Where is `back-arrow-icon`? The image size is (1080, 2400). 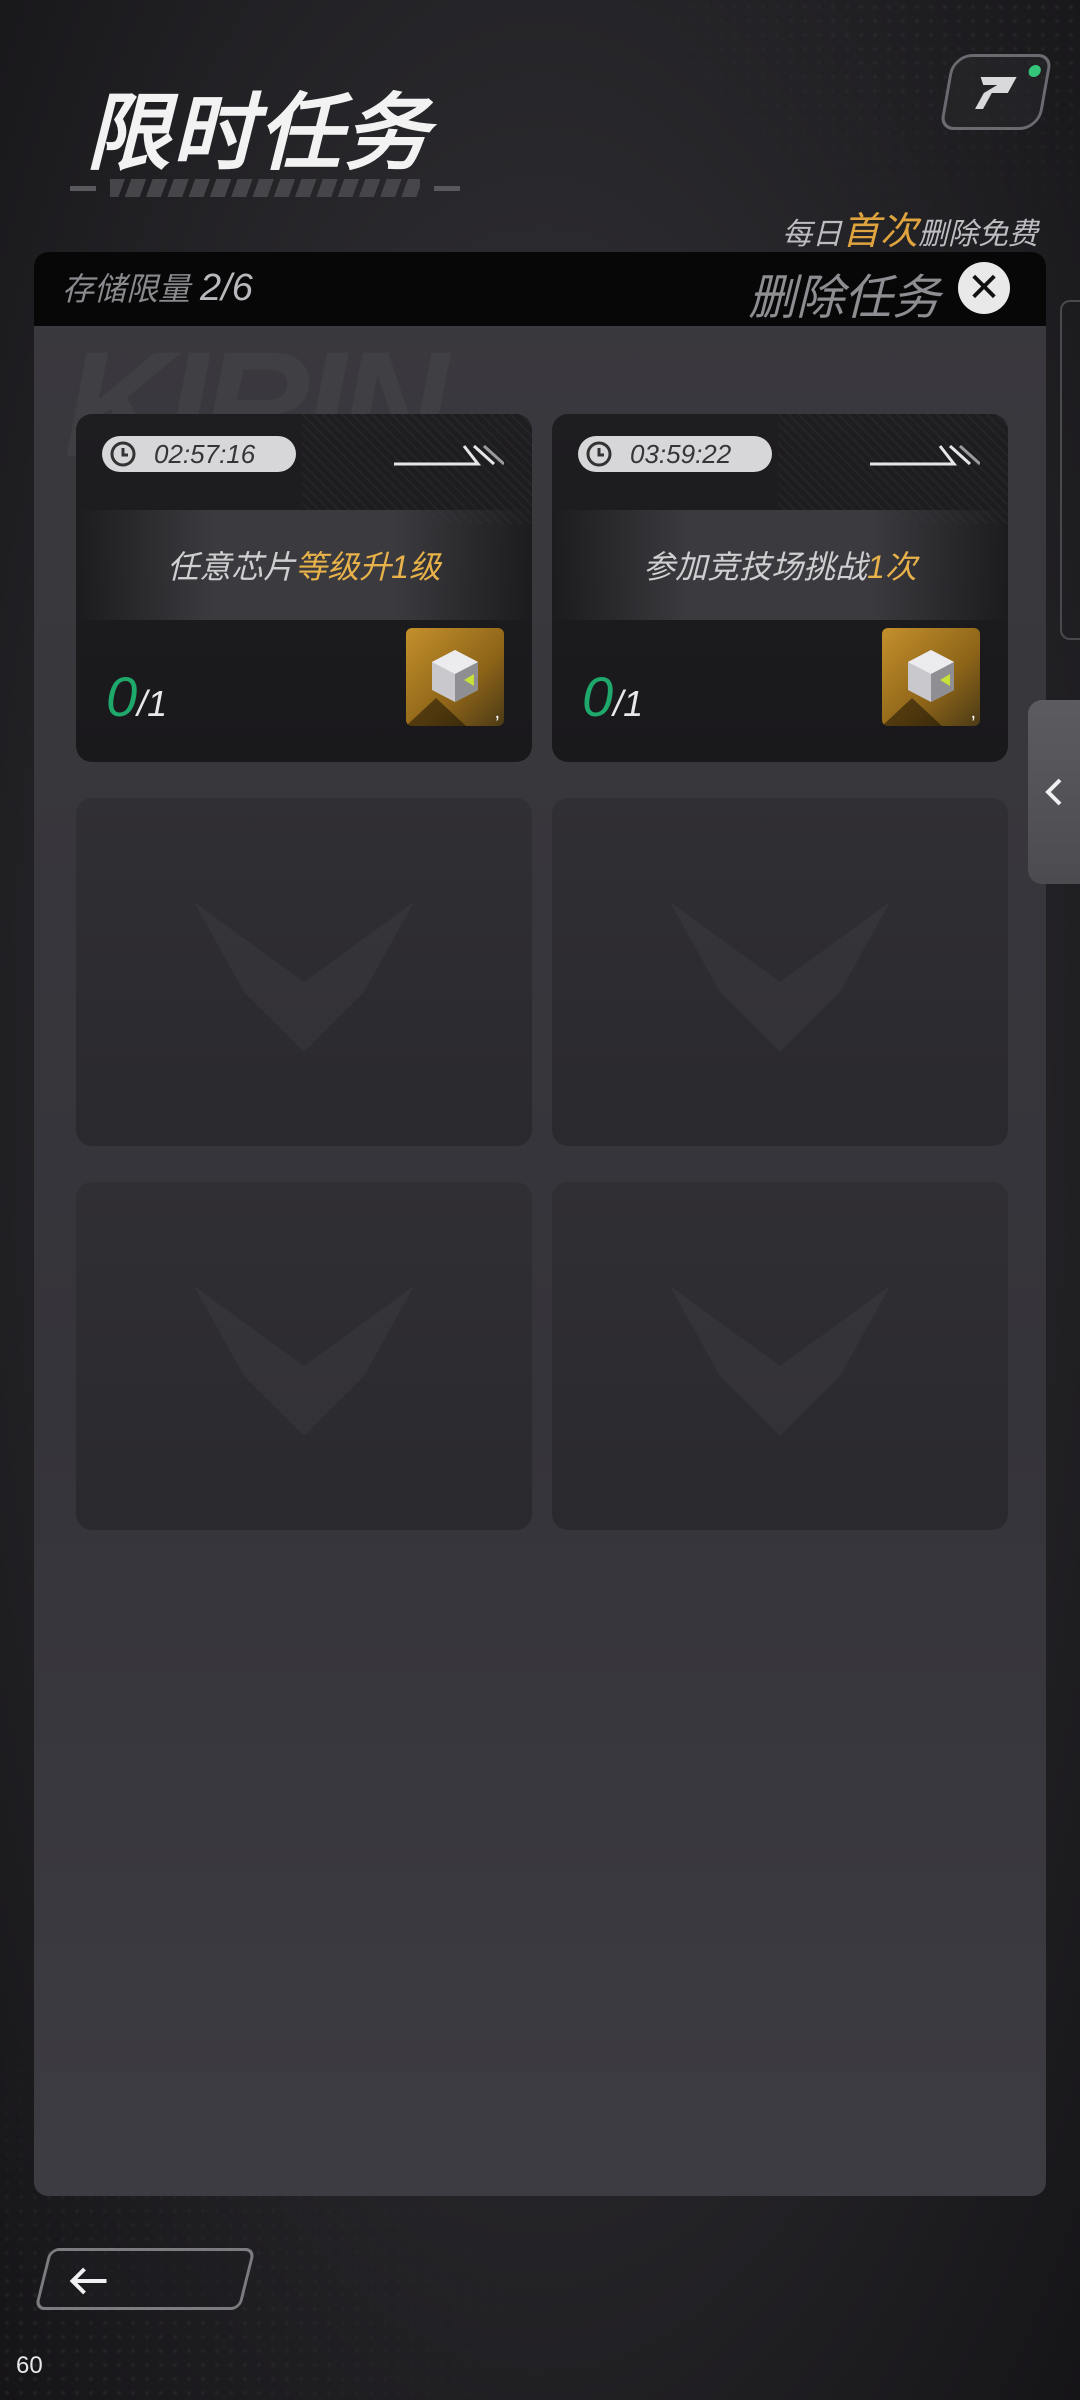
back-arrow-icon is located at coordinates (88, 2281).